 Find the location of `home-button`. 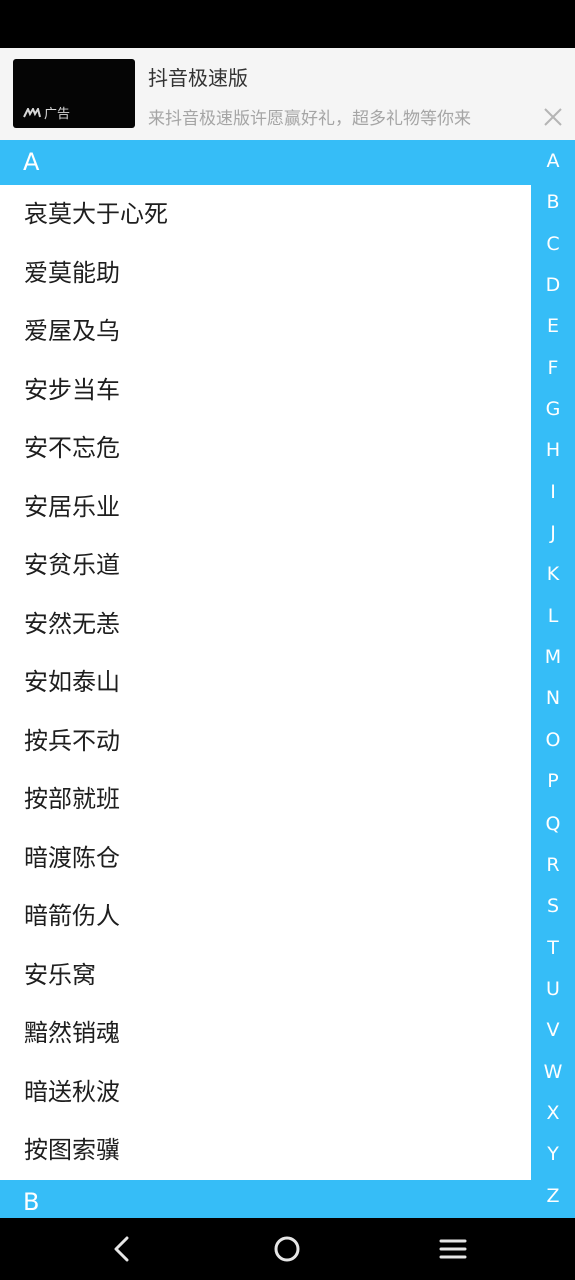

home-button is located at coordinates (287, 1249).